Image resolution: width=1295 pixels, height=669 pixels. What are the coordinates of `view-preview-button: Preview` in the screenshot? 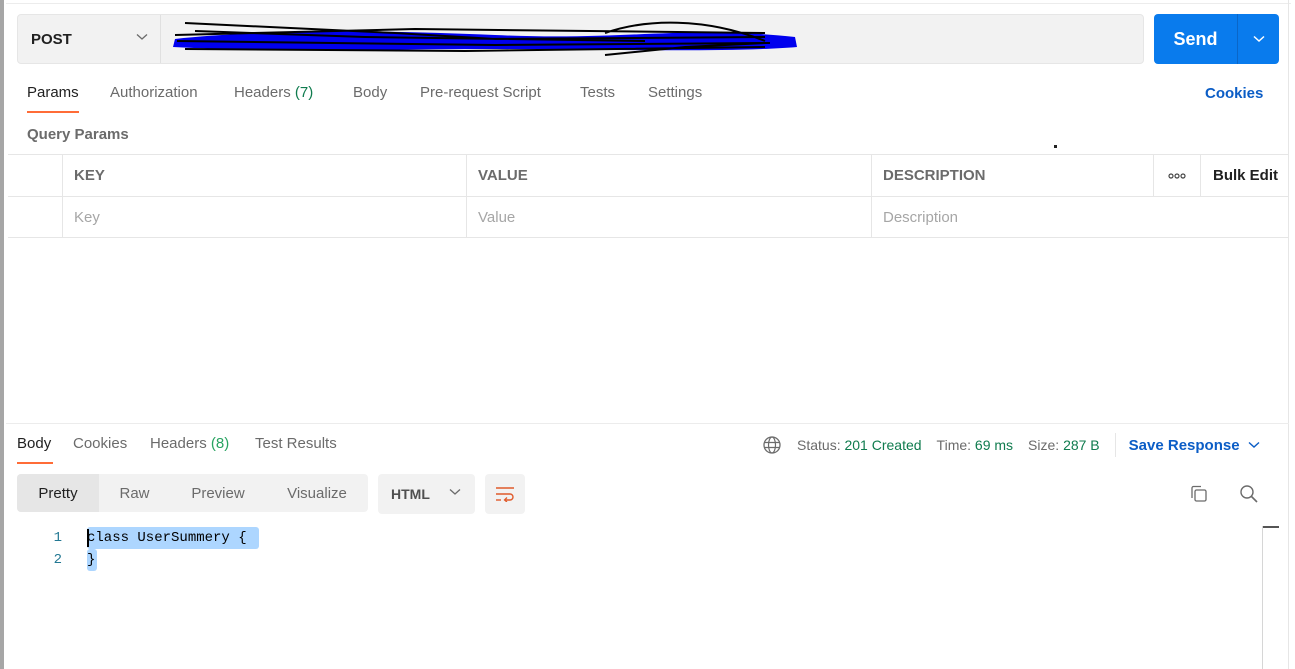 It's located at (218, 493).